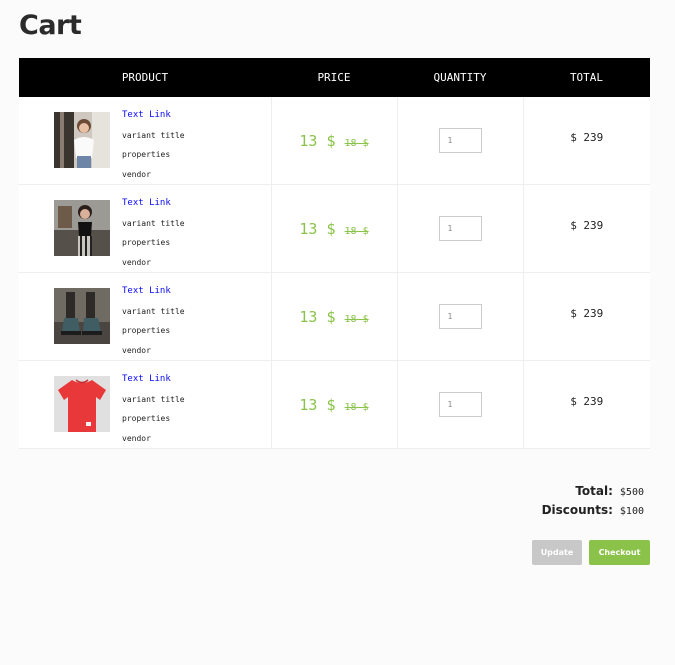  I want to click on update-button: Update, so click(557, 552).